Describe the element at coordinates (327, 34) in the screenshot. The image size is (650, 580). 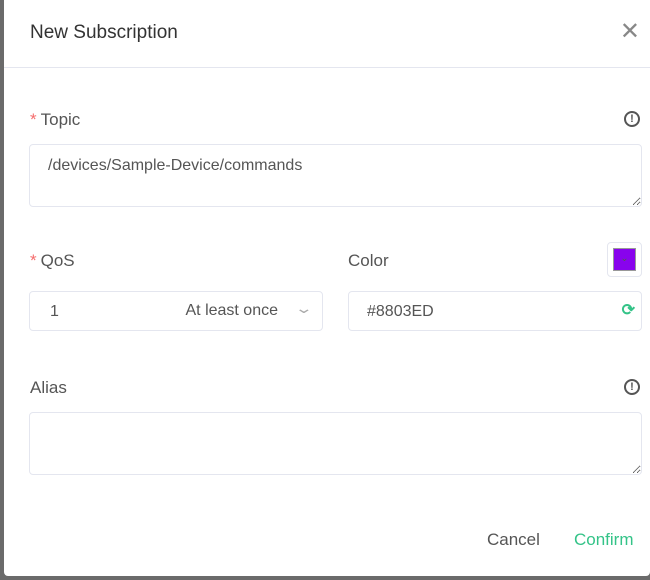
I see `dialog-header: New Subscription ✕` at that location.